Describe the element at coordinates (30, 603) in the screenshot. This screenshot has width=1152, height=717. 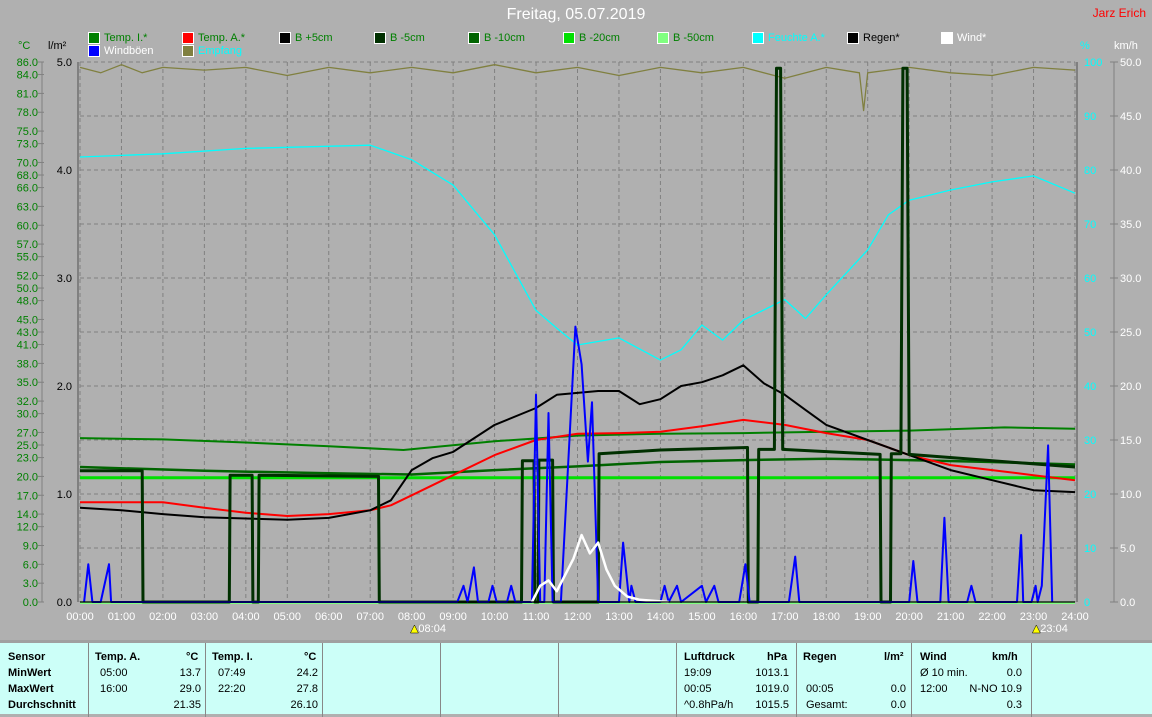
I see `celsius-tick-label: 0.0` at that location.